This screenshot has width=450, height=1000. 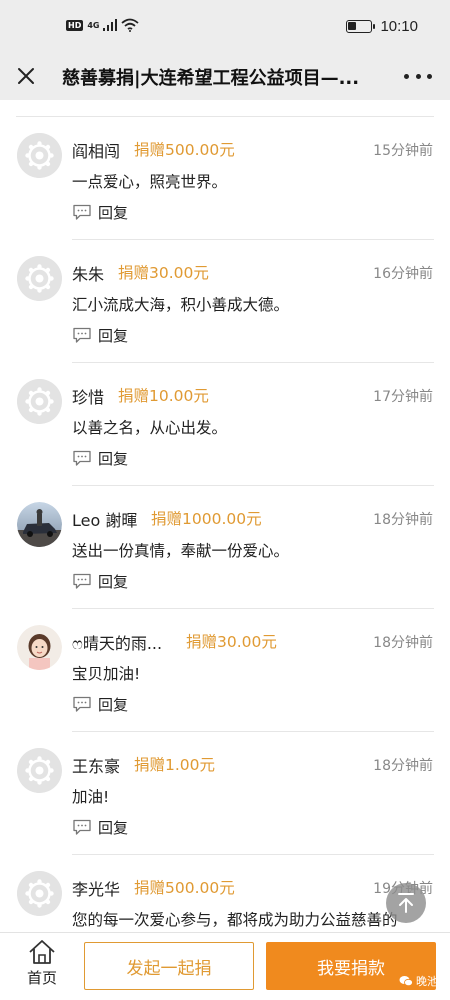 I want to click on home-label: 首页, so click(x=41, y=978).